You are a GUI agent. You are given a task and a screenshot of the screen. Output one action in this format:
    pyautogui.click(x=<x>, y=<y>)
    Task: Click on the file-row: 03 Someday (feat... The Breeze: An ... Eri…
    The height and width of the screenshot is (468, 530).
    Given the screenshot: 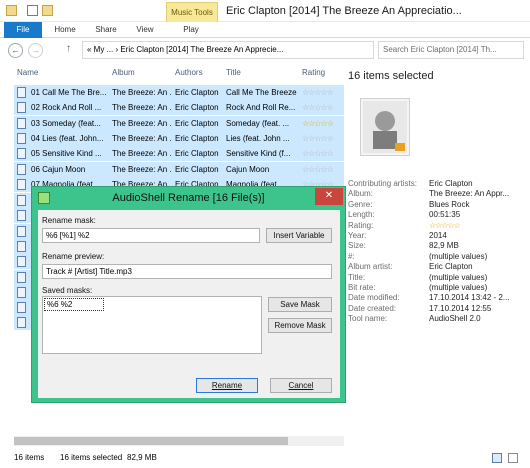 What is the action you would take?
    pyautogui.click(x=179, y=123)
    